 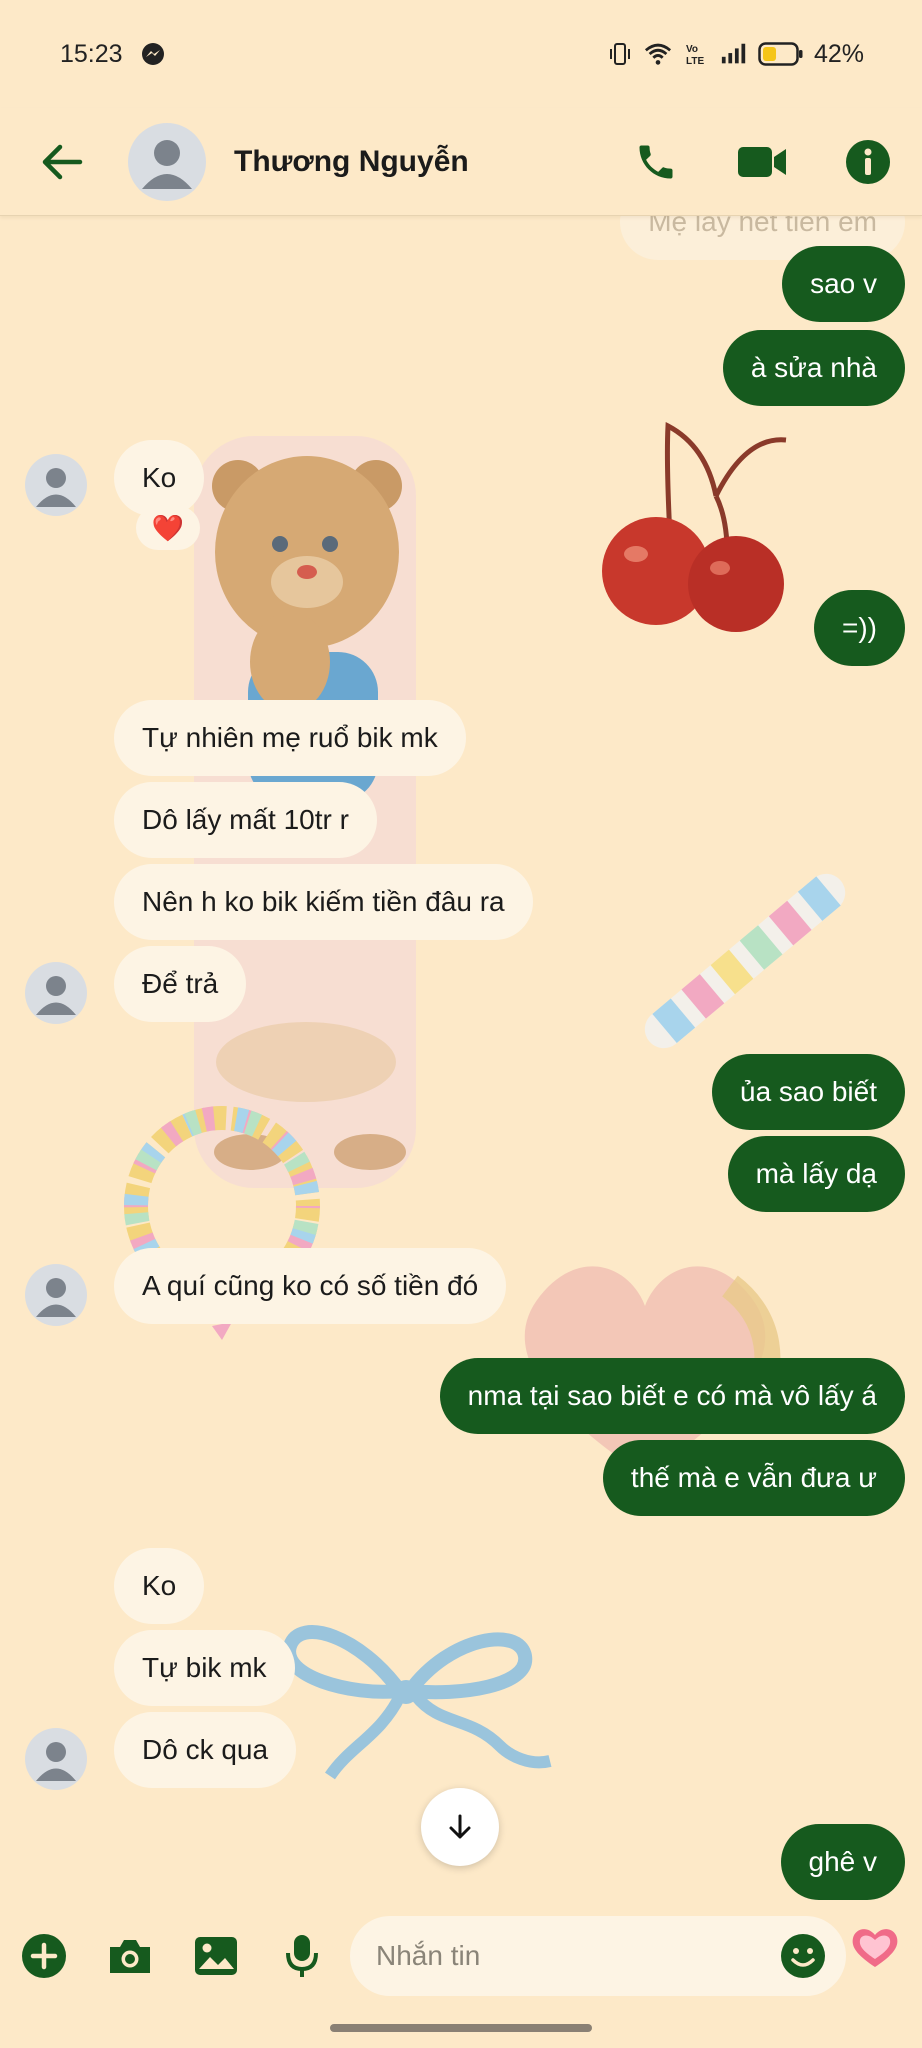 I want to click on message-text: Tự nhiên mẹ ruổ bik mk, so click(x=290, y=737).